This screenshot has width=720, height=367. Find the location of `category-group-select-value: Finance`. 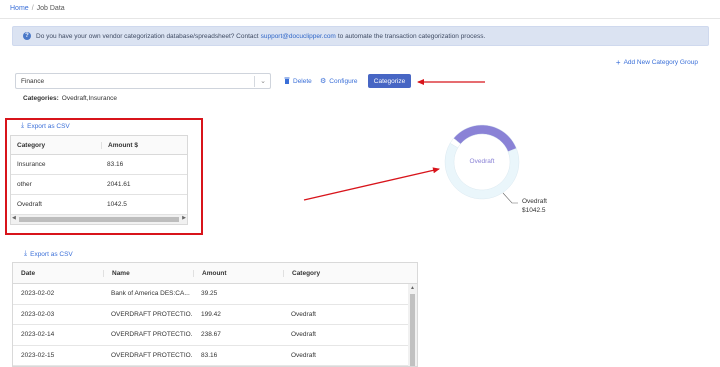

category-group-select-value: Finance is located at coordinates (33, 81).